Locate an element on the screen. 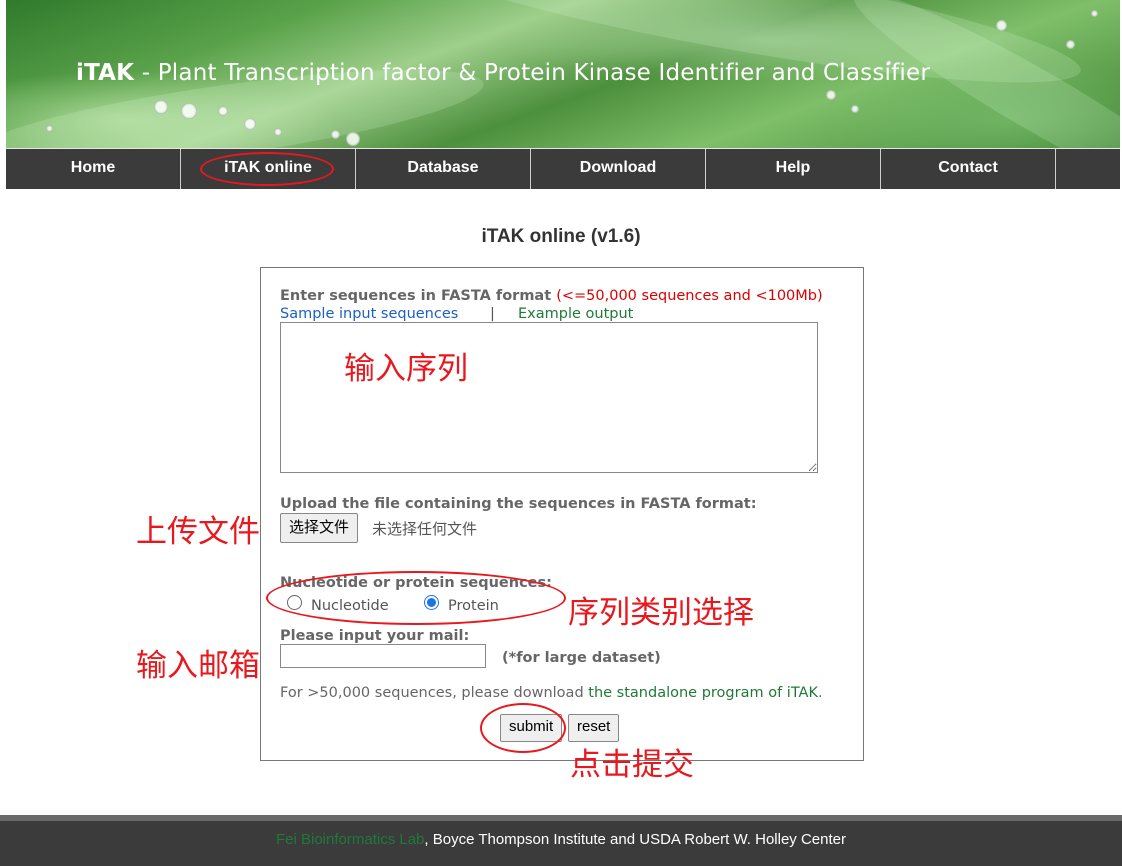 Image resolution: width=1122 pixels, height=866 pixels. large-dataset-note-text: For >50,000 sequences, please download is located at coordinates (434, 693).